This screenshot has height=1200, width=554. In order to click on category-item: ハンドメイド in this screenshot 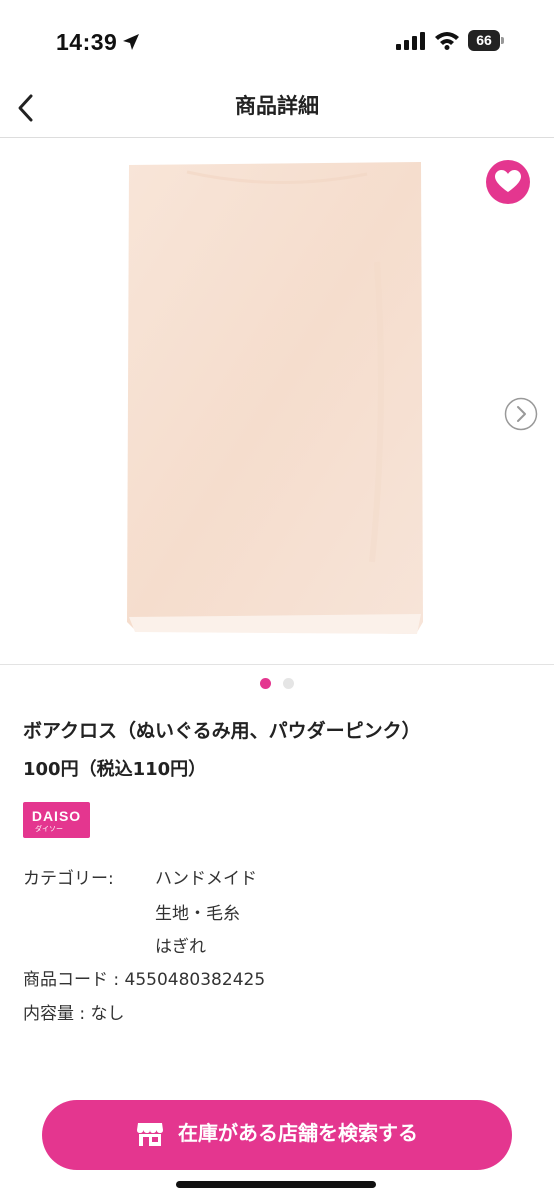, I will do `click(206, 876)`.